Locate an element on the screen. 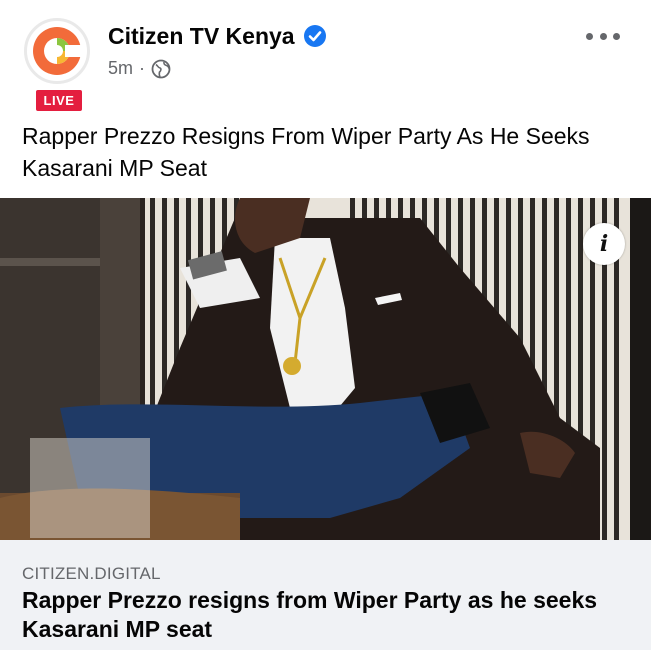 This screenshot has width=651, height=650. post-meta: 5m · is located at coordinates (139, 68).